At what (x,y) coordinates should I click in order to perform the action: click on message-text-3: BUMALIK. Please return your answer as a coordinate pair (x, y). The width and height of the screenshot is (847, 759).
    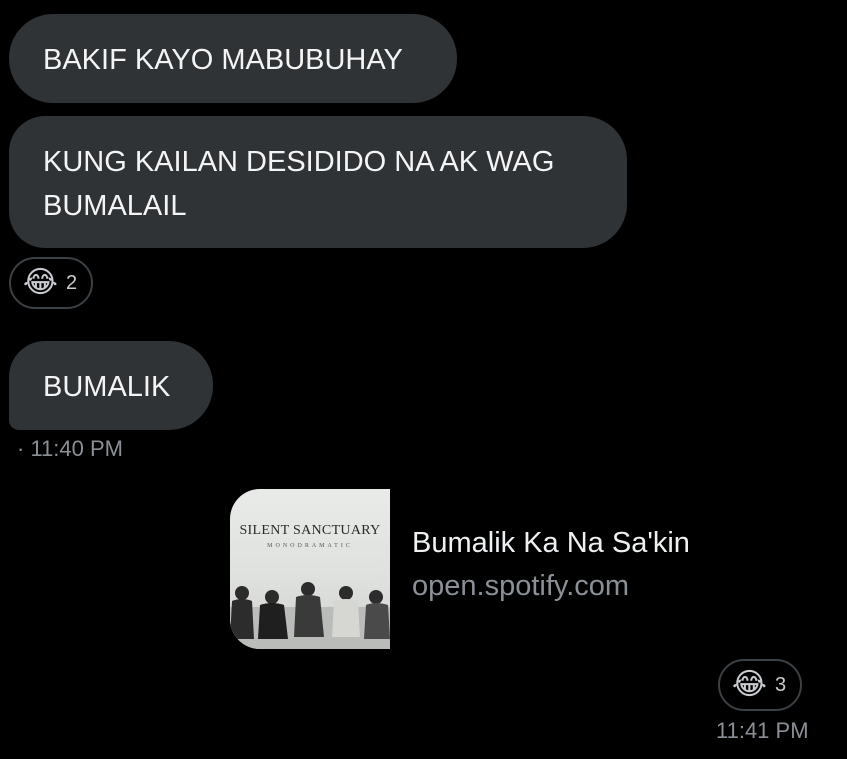
    Looking at the image, I should click on (107, 387).